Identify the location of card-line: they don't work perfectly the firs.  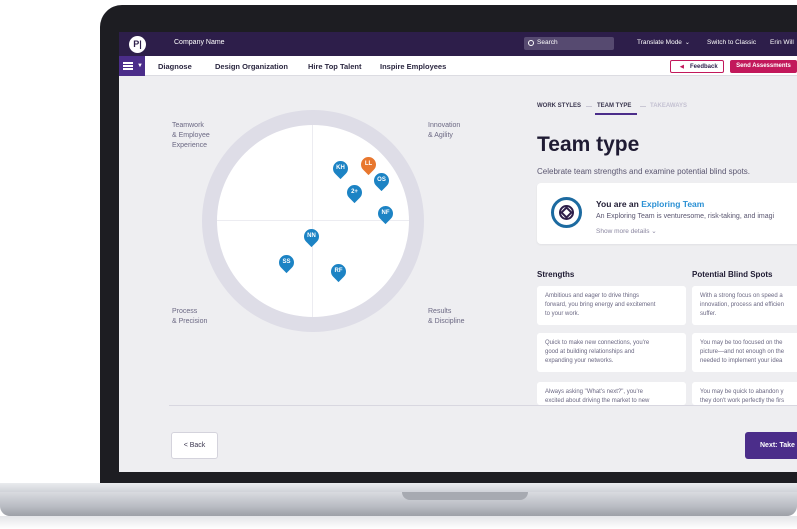
(742, 401).